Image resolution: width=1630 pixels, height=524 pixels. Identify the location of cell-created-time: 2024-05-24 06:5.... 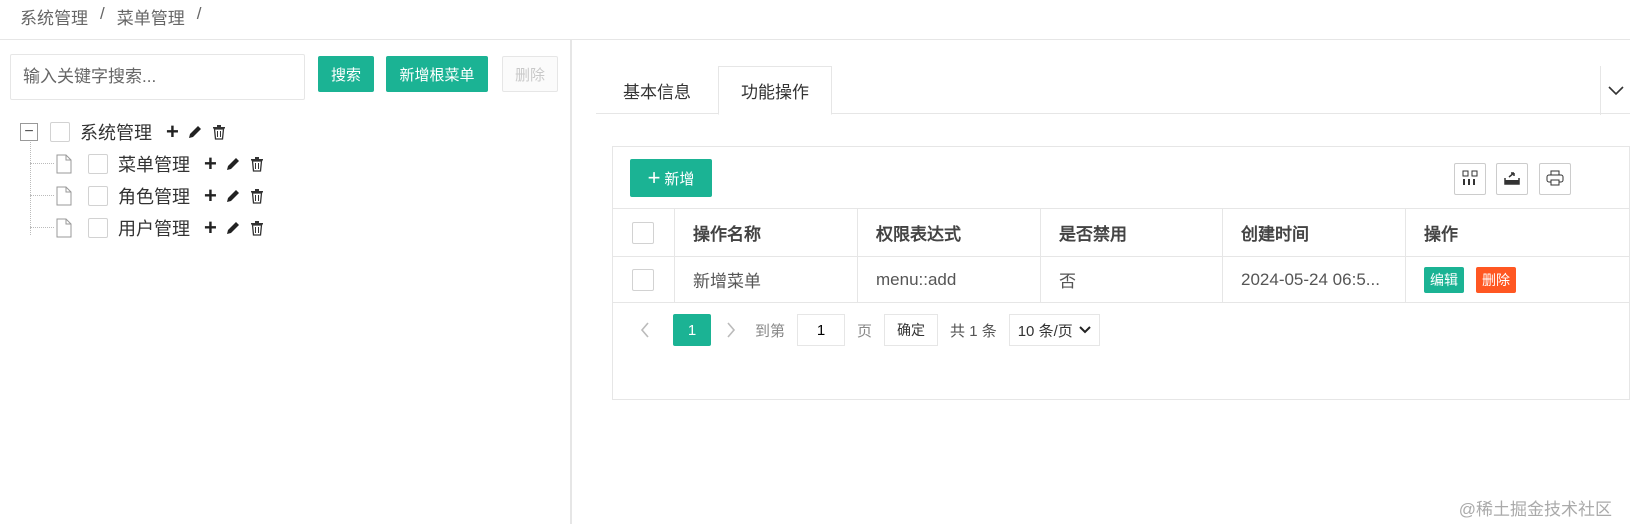
(1314, 279).